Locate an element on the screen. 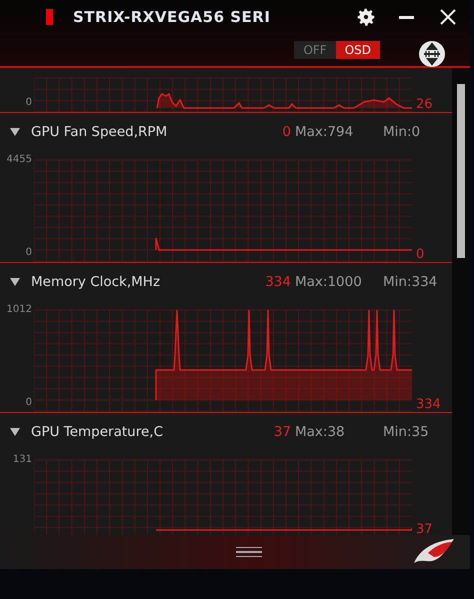  current-reading: 37 is located at coordinates (424, 528).